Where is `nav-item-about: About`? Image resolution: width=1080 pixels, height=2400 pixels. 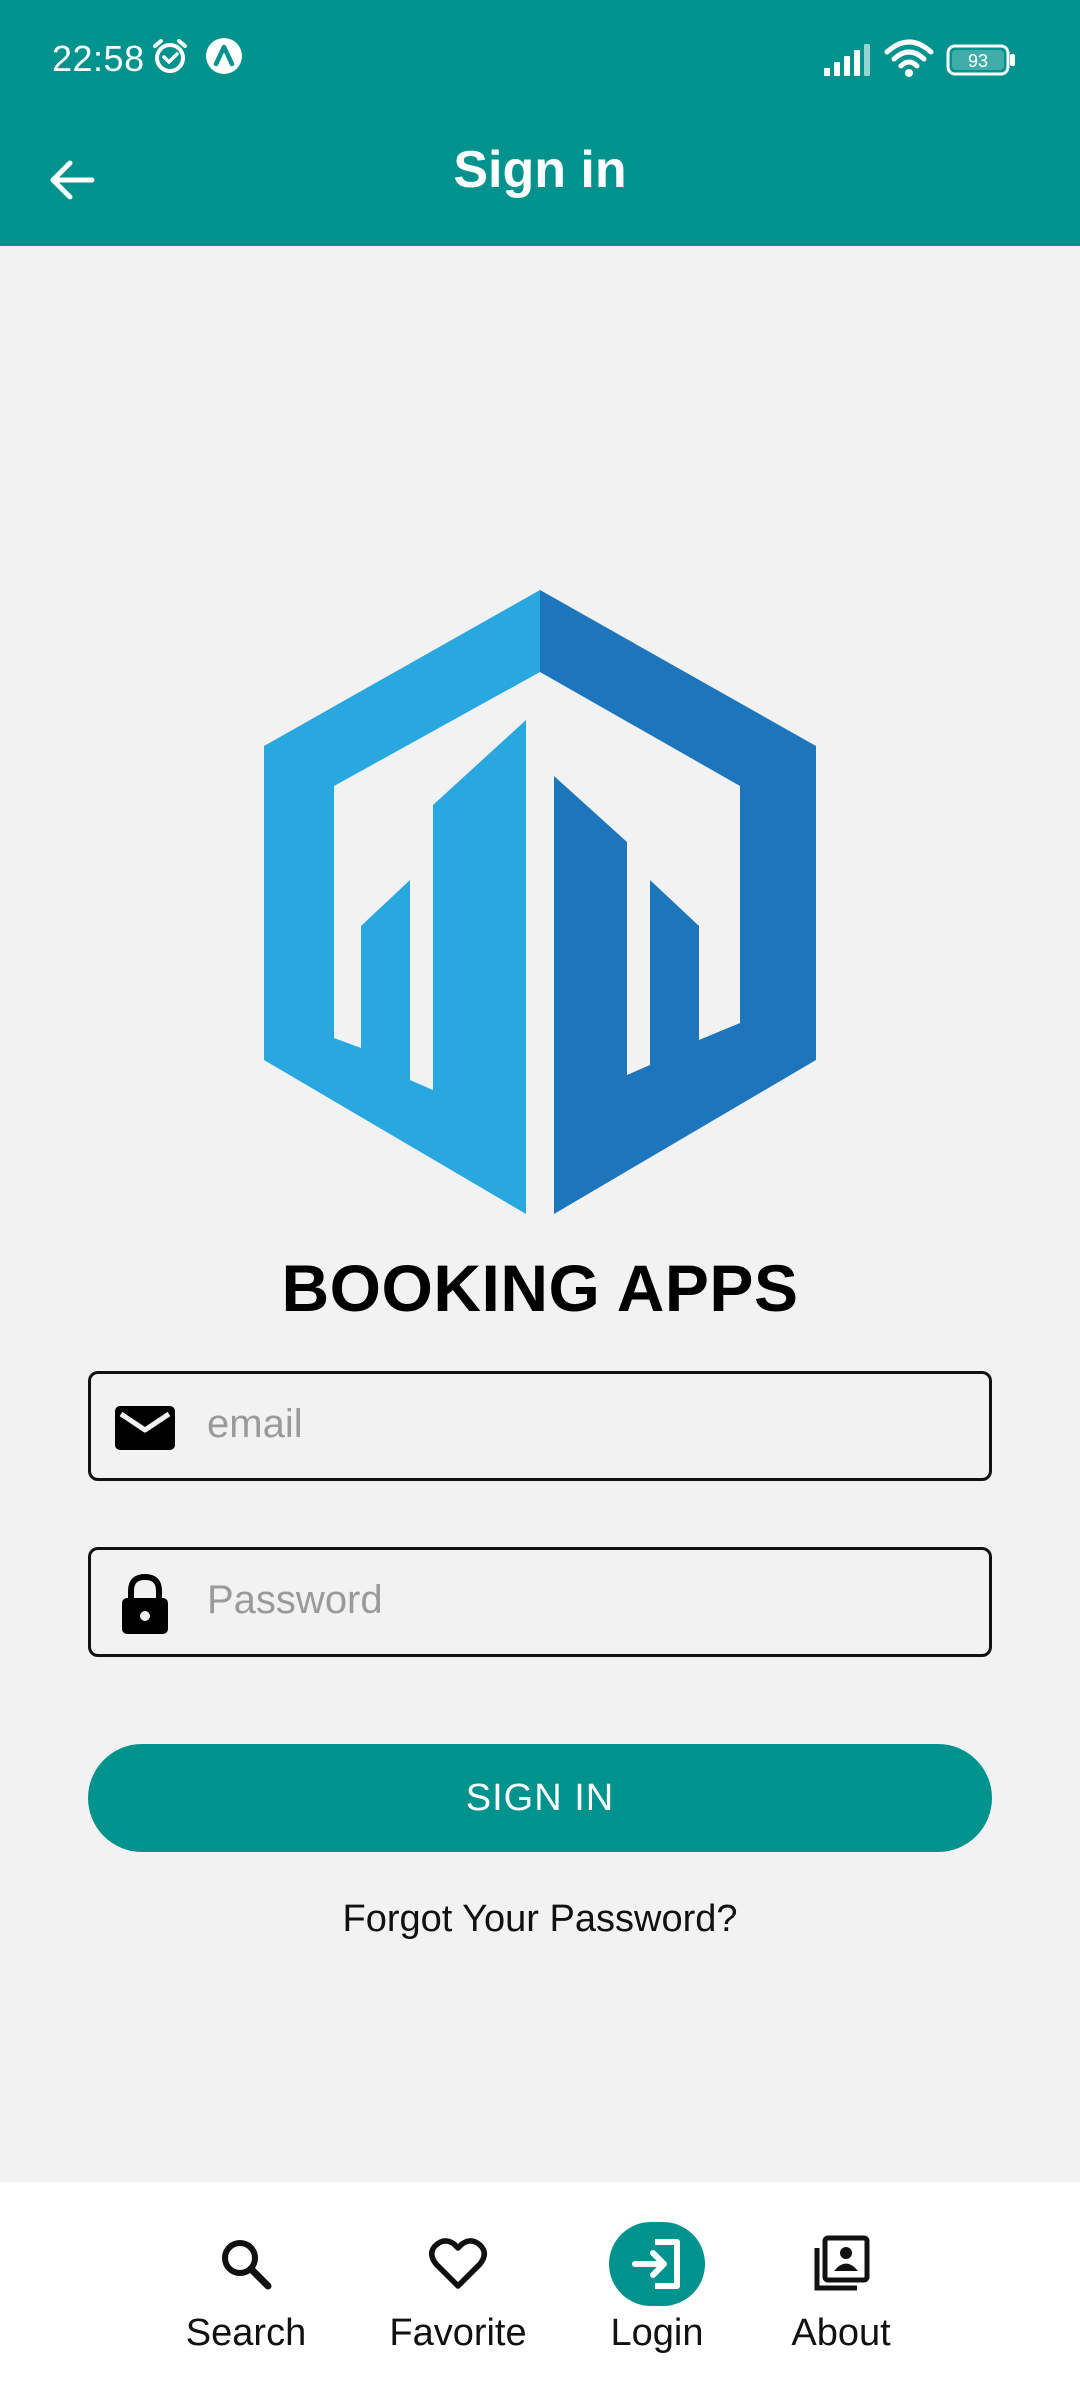
nav-item-about: About is located at coordinates (841, 2291).